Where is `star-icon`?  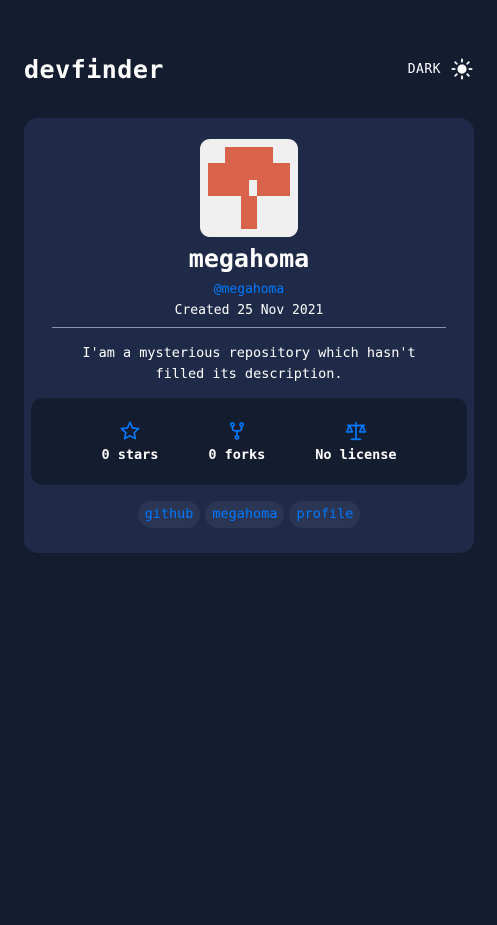 star-icon is located at coordinates (130, 430).